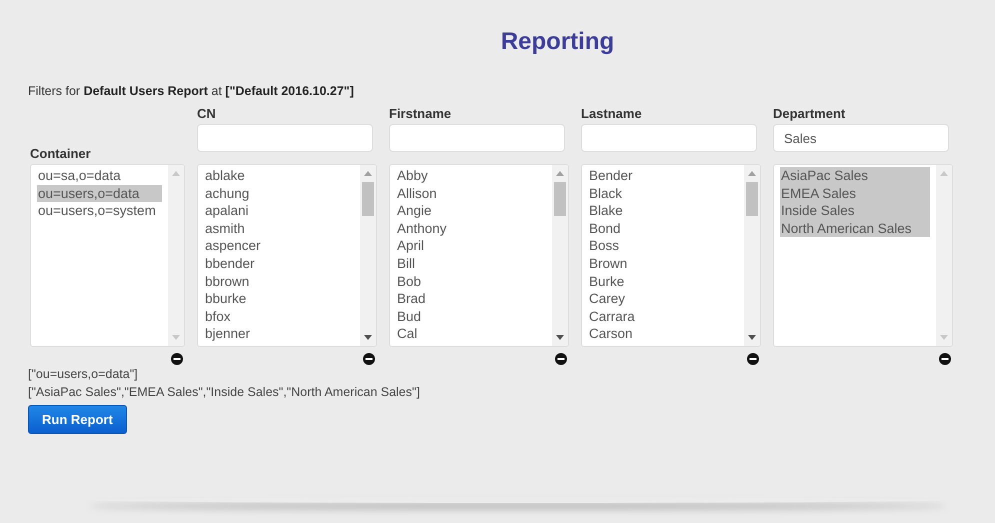  Describe the element at coordinates (411, 246) in the screenshot. I see `list-option: April` at that location.